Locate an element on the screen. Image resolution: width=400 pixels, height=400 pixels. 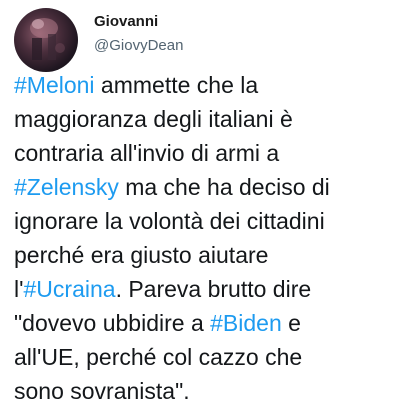
tweet-text-segment: ignorare la volontà dei cittadini is located at coordinates (169, 221).